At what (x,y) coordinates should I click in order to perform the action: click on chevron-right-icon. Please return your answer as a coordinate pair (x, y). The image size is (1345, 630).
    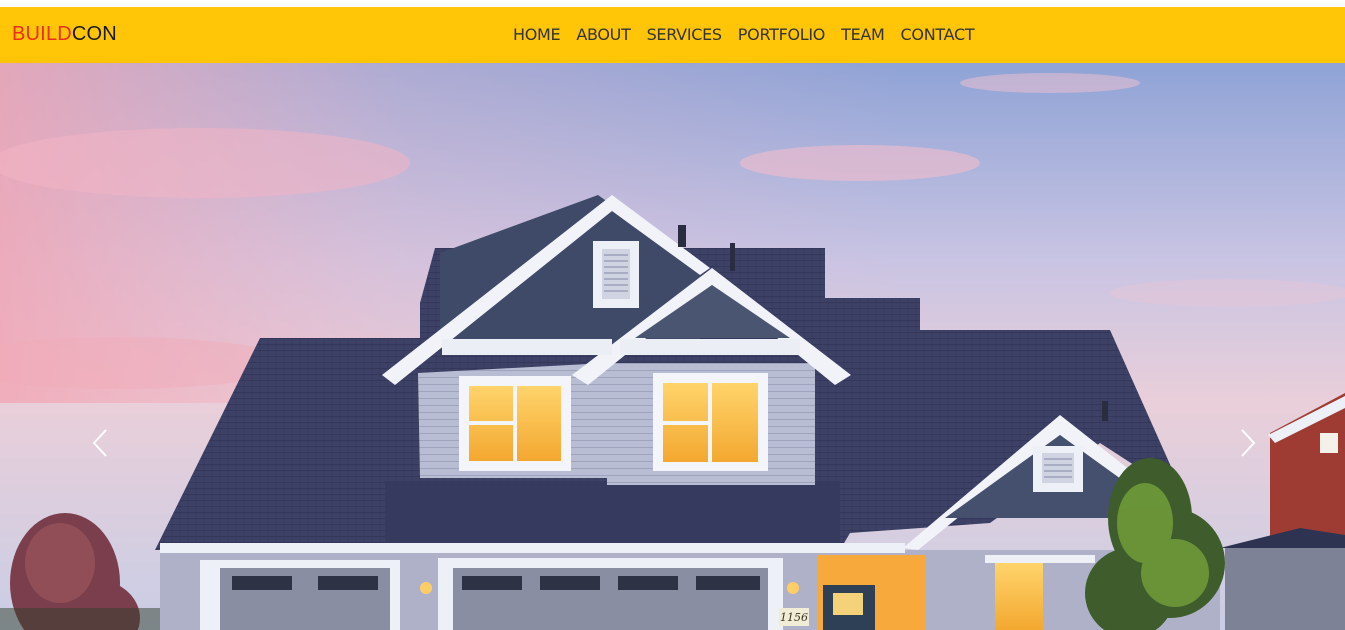
    Looking at the image, I should click on (1248, 443).